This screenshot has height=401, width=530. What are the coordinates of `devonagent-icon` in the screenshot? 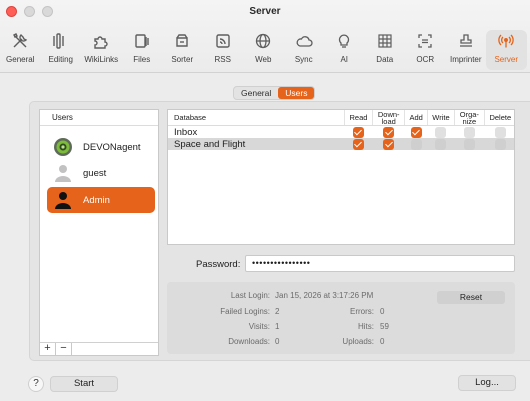 It's located at (63, 147).